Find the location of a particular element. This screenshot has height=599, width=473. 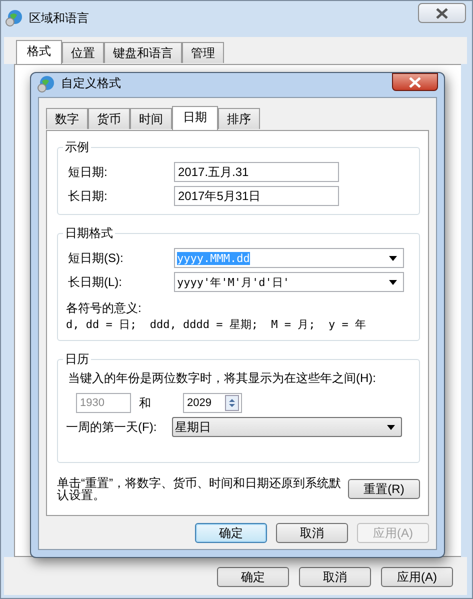

tab: 数字 is located at coordinates (67, 118).